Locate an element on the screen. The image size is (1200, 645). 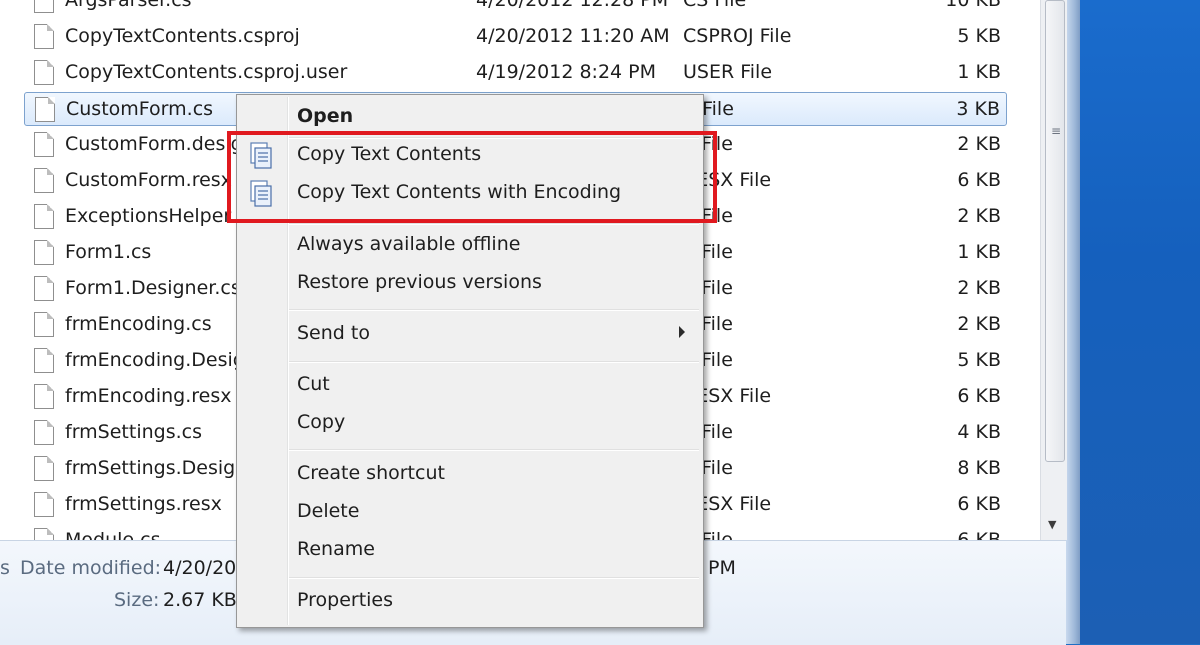
file-name: frmSettings.resx is located at coordinates (143, 504).